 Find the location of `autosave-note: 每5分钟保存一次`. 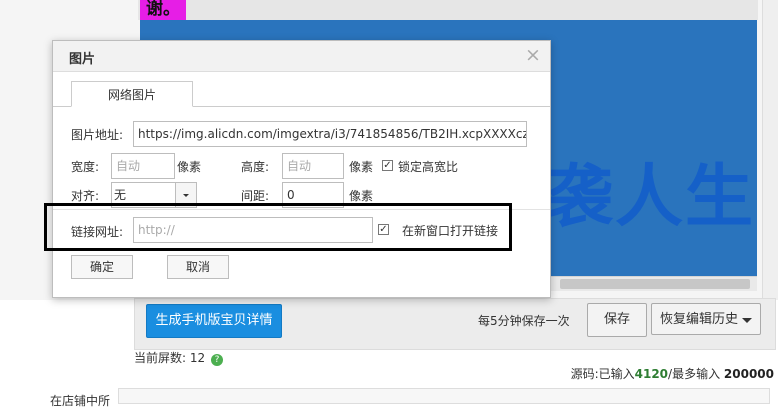

autosave-note: 每5分钟保存一次 is located at coordinates (524, 321).